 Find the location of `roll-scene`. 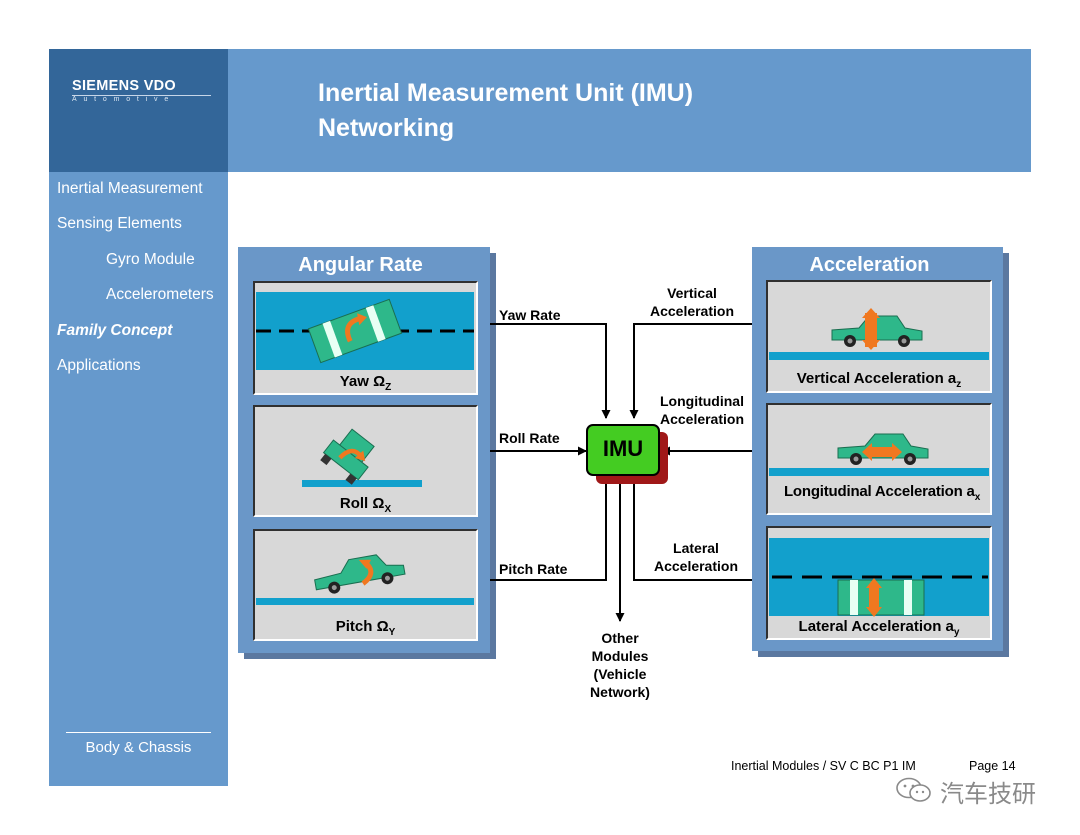

roll-scene is located at coordinates (362, 457).